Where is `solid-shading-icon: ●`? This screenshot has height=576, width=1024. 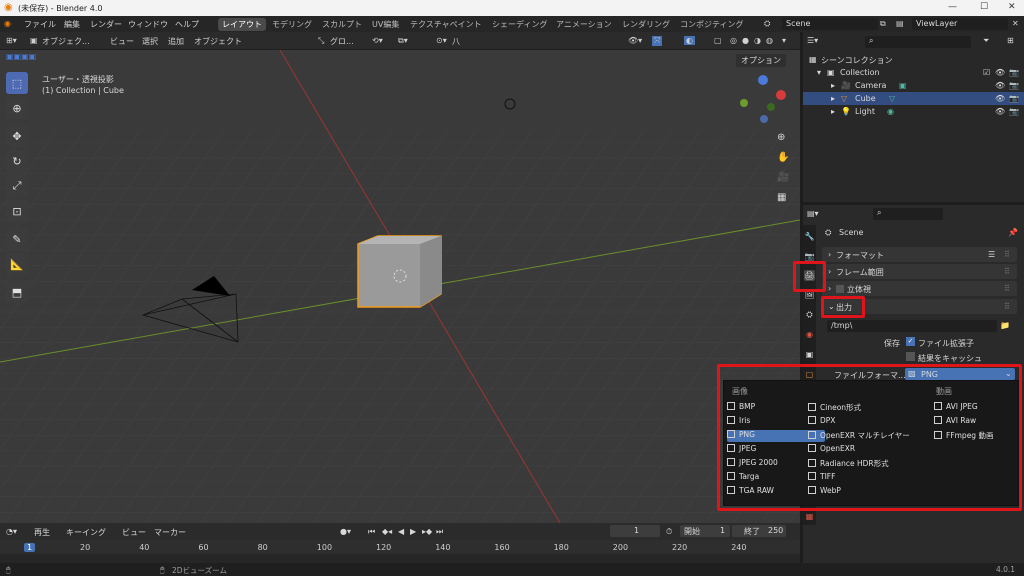 solid-shading-icon: ● is located at coordinates (745, 40).